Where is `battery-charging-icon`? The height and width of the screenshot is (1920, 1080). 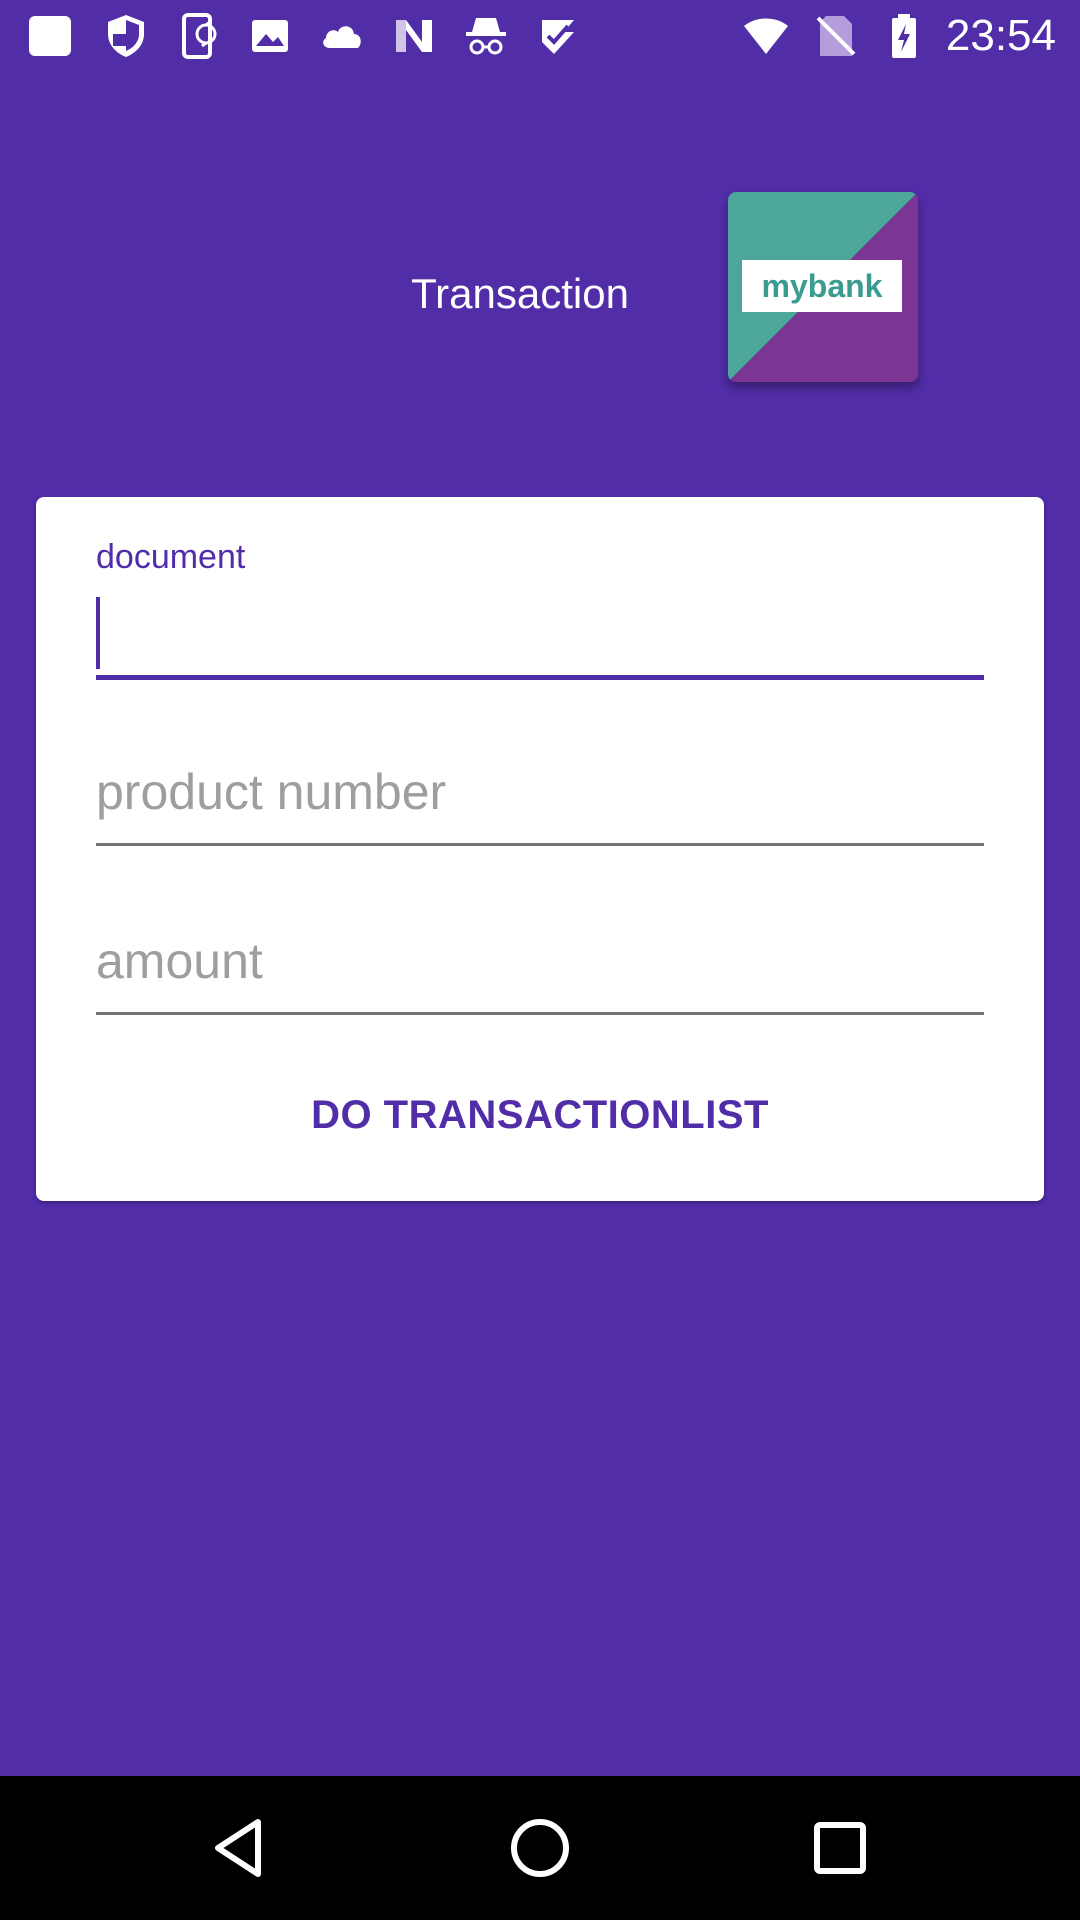
battery-charging-icon is located at coordinates (904, 36).